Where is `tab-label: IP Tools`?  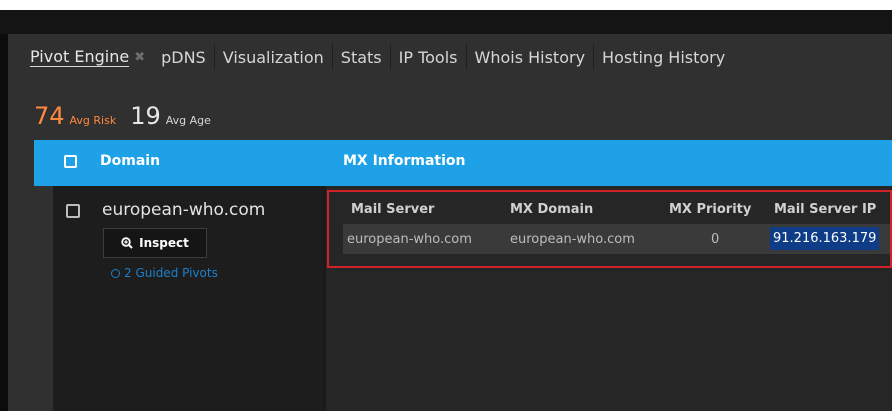 tab-label: IP Tools is located at coordinates (428, 57).